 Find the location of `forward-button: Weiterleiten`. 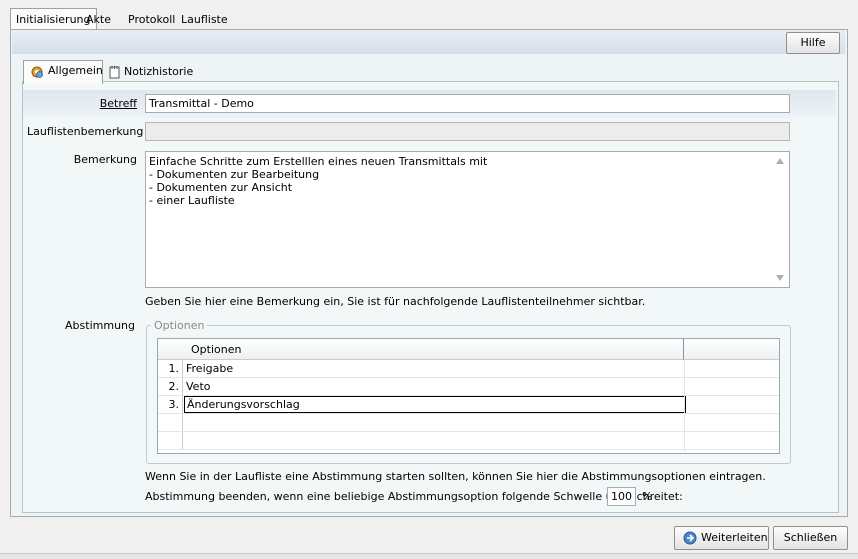

forward-button: Weiterleiten is located at coordinates (721, 538).